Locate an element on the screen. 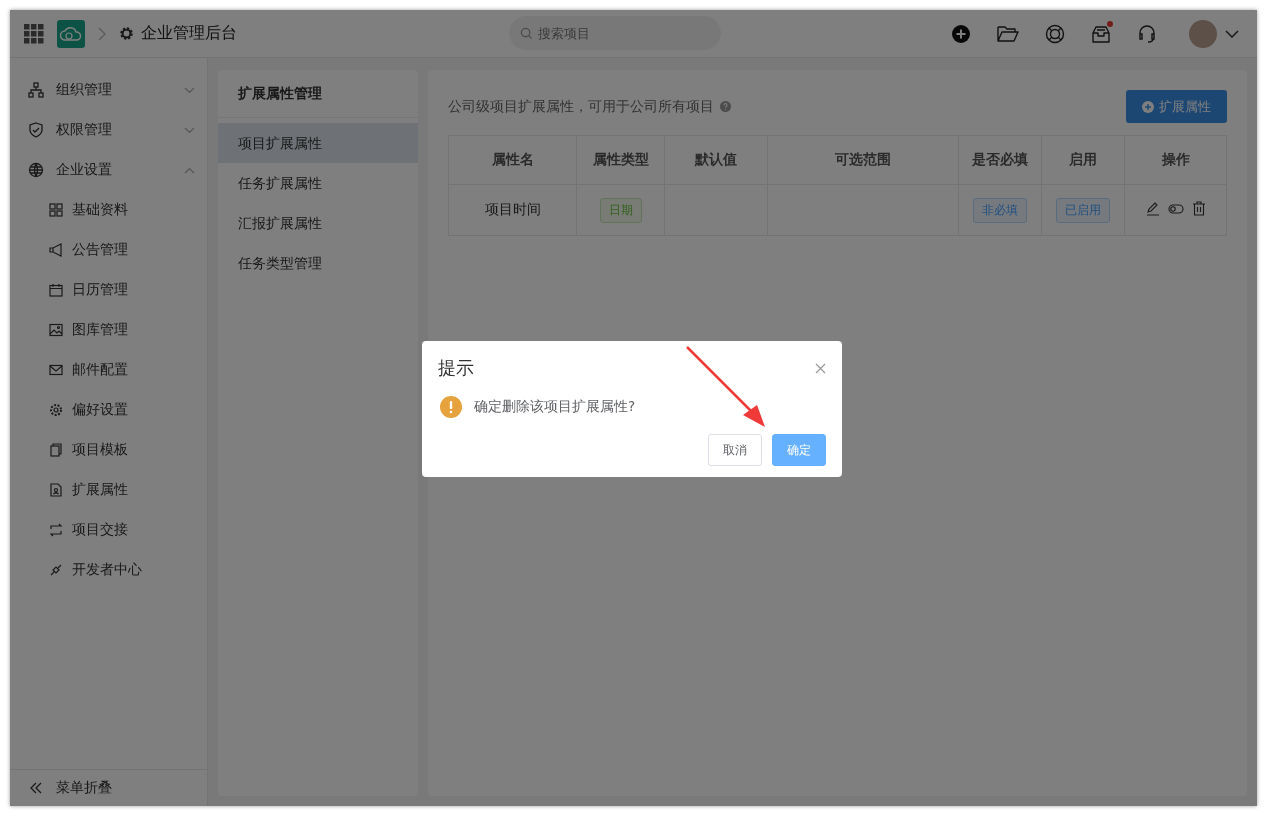 The width and height of the screenshot is (1267, 816). dialog-title: 提示 is located at coordinates (456, 368).